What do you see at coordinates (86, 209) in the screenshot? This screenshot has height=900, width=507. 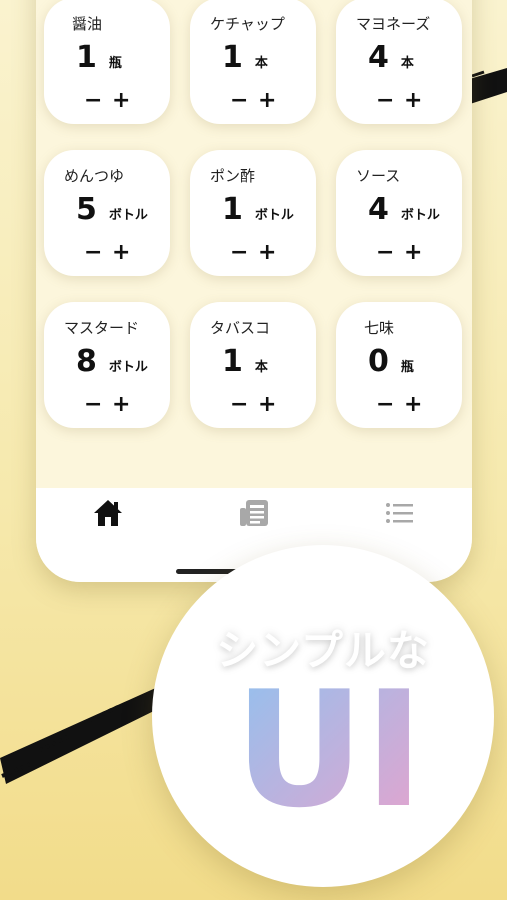 I see `quantity-value: 5` at bounding box center [86, 209].